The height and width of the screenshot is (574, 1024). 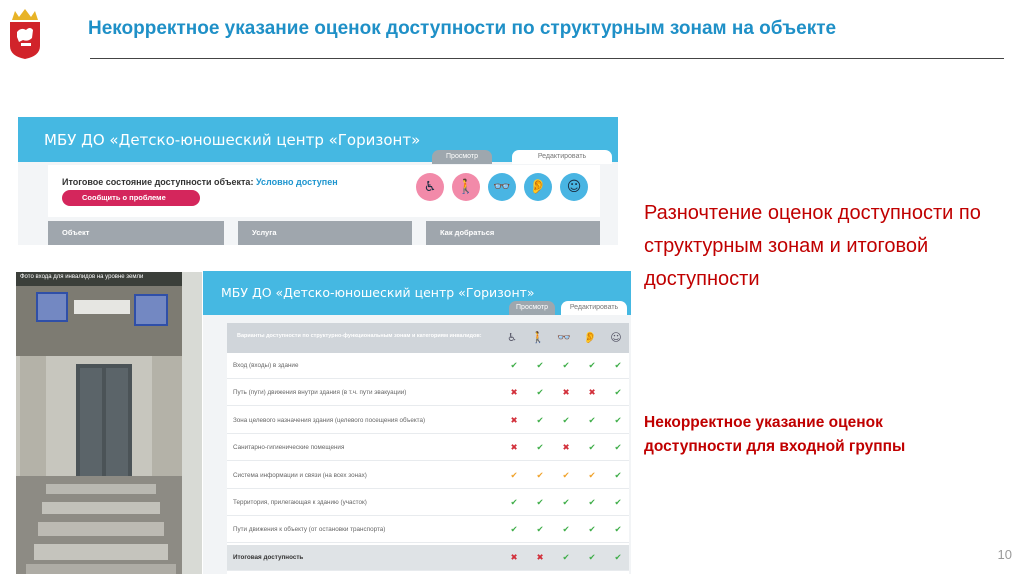 What do you see at coordinates (158, 182) in the screenshot?
I see `status-label: Итоговое состояние доступности объекта:` at bounding box center [158, 182].